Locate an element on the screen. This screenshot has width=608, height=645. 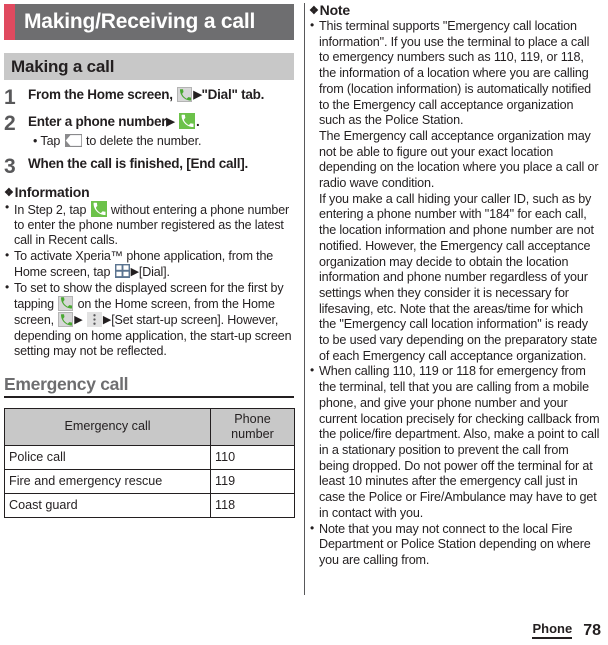
table-row: Fire and emergency rescue 119 is located at coordinates (149, 481).